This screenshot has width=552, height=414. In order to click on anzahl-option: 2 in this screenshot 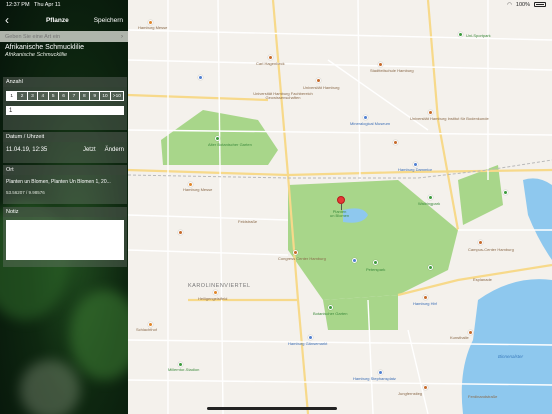, I will do `click(22, 96)`.